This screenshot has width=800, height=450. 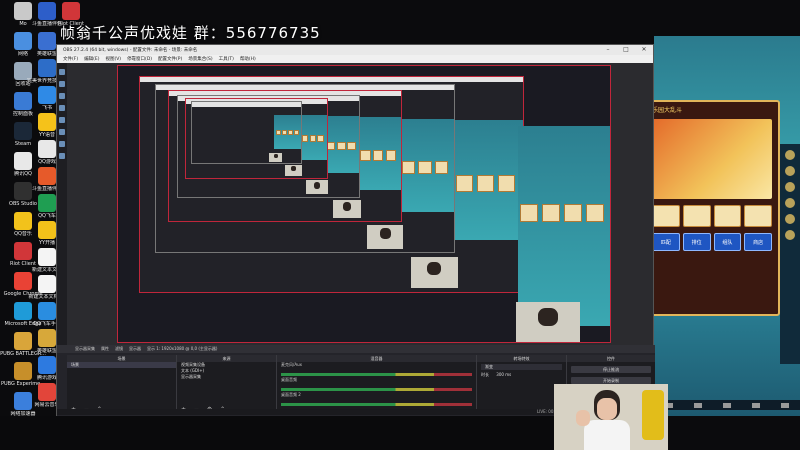 What do you see at coordinates (521, 367) in the screenshot?
I see `transition-select: 渐变` at bounding box center [521, 367].